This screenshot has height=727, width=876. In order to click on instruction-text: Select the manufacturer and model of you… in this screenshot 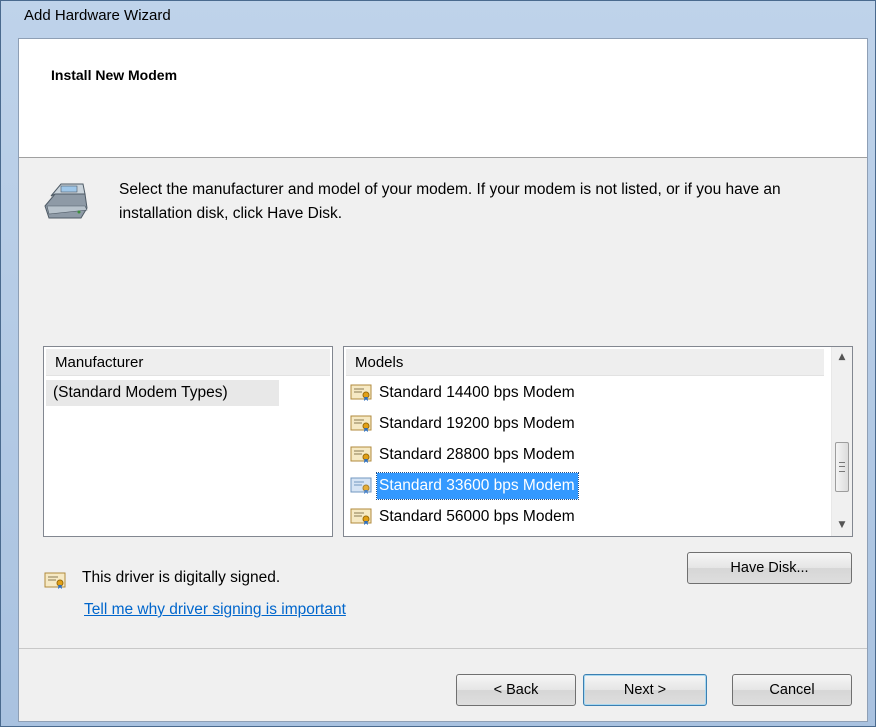, I will do `click(450, 201)`.